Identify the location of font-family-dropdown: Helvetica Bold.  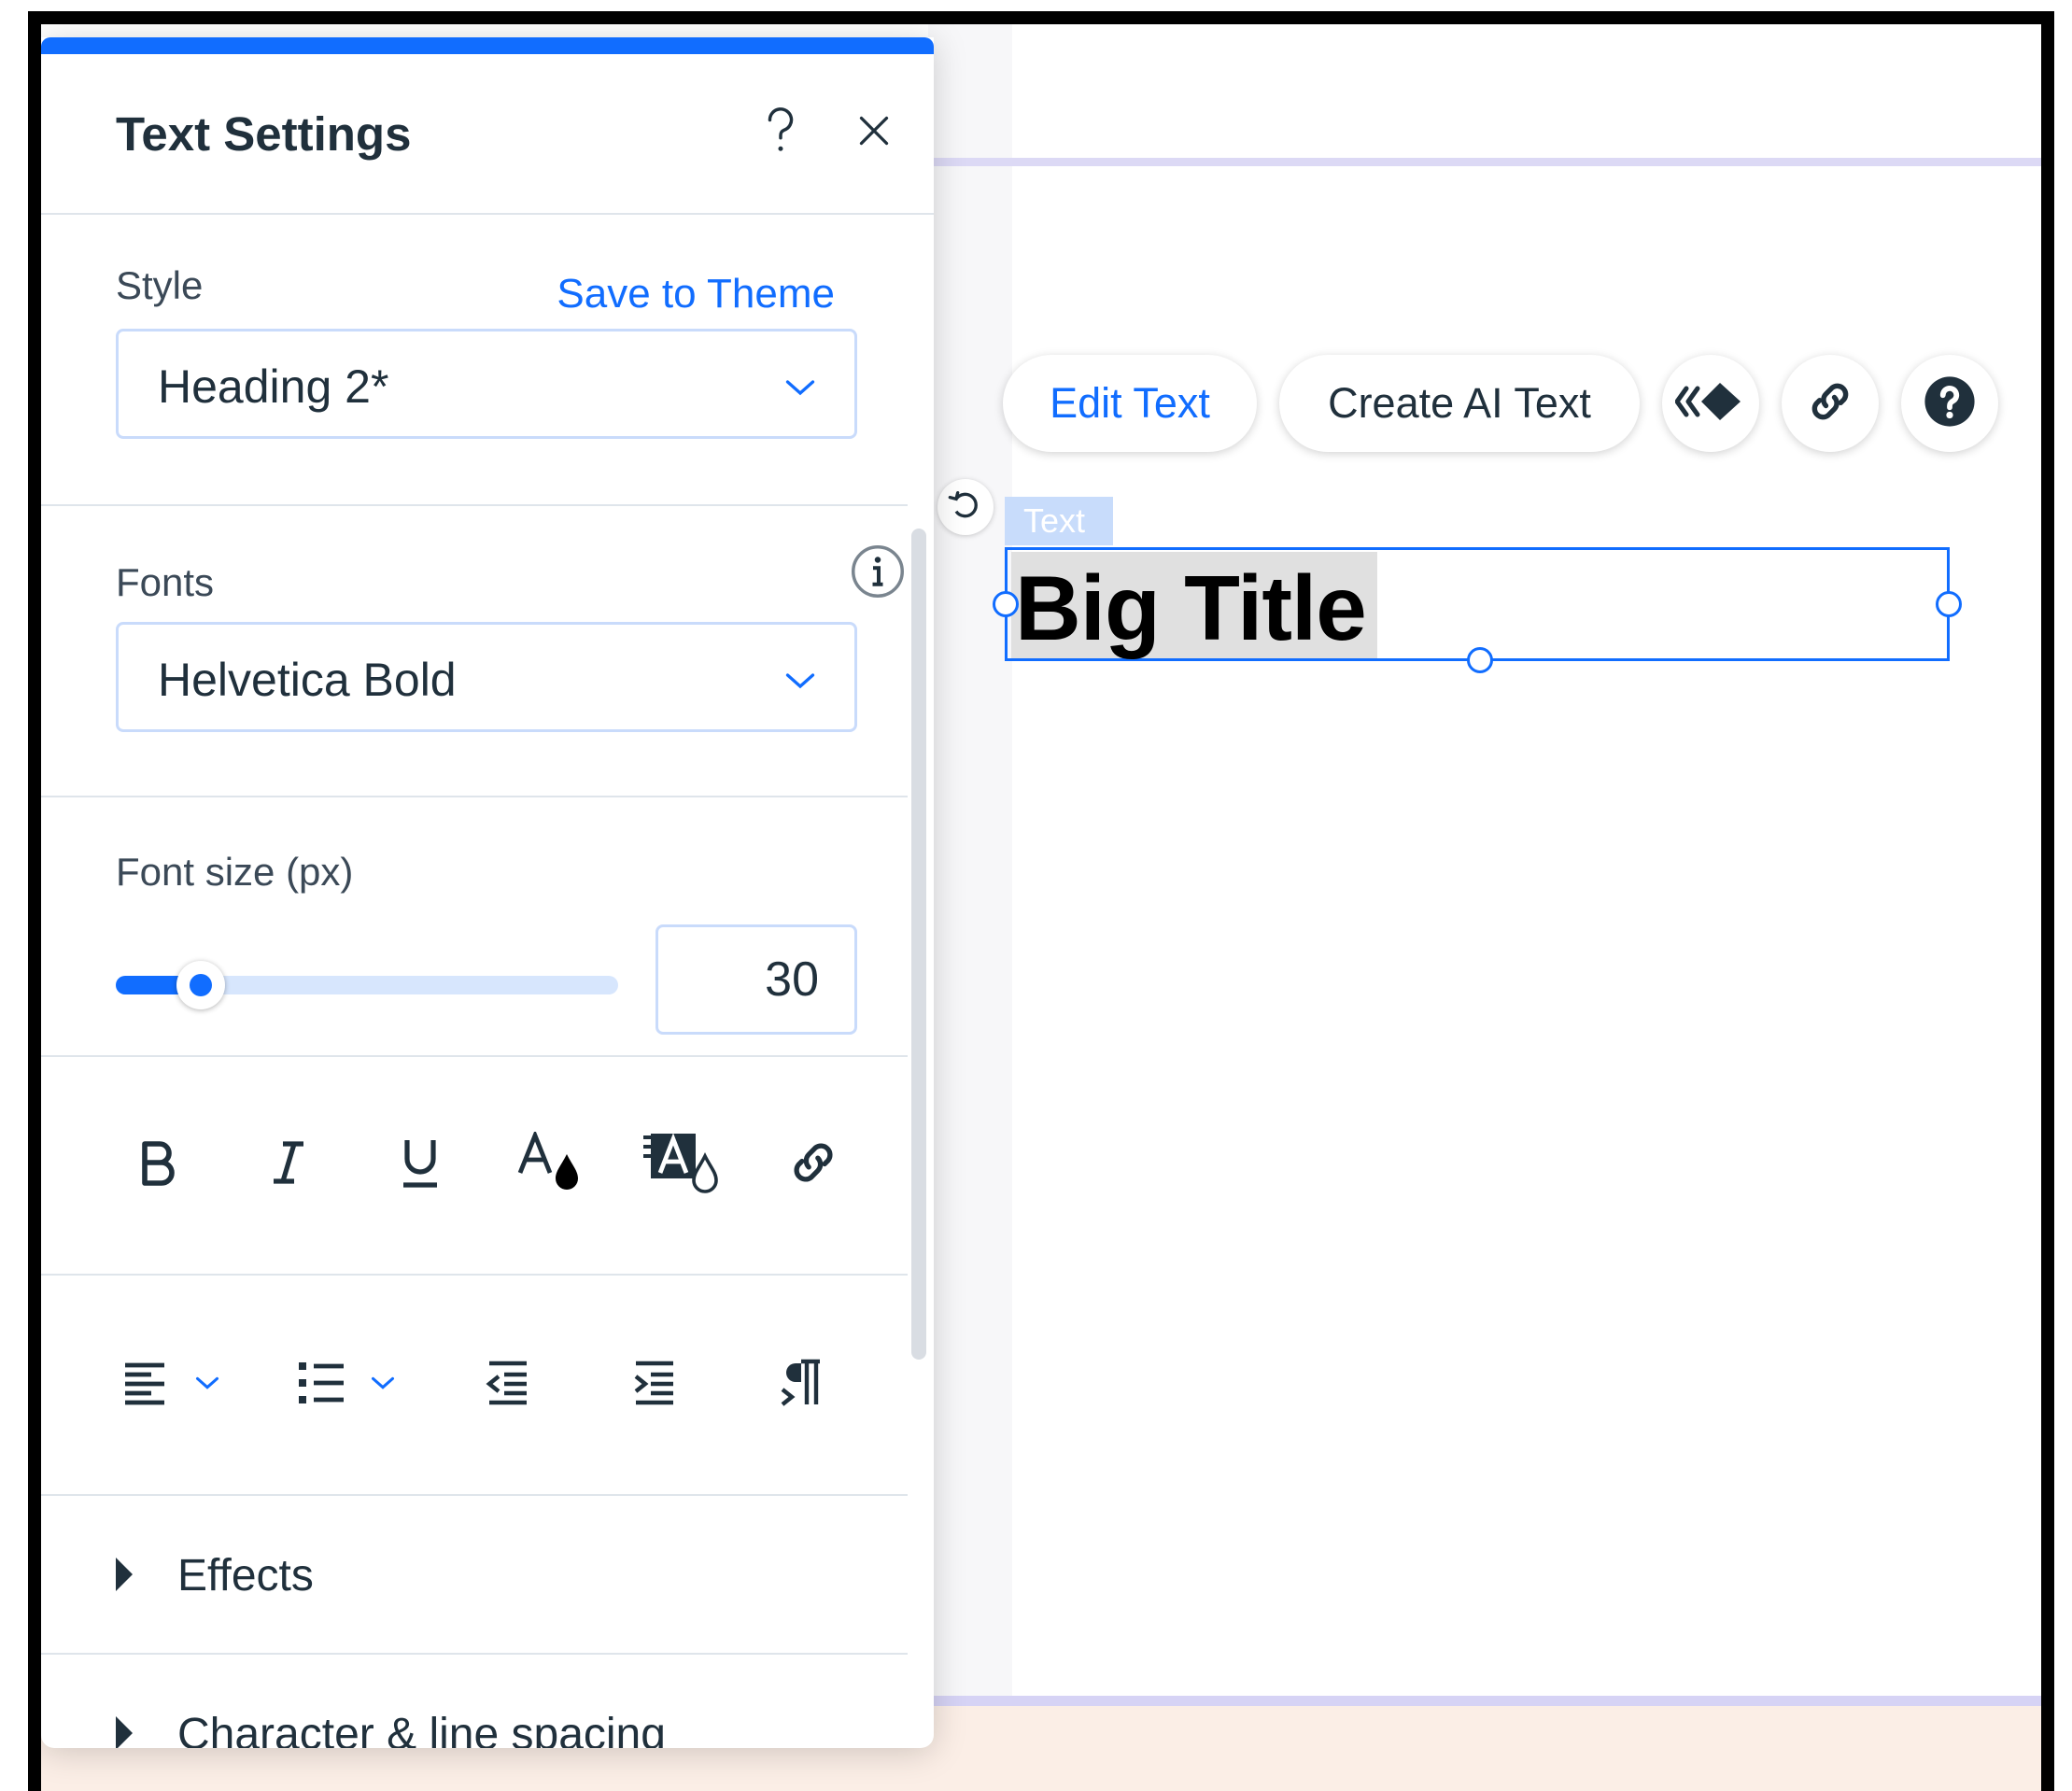
(486, 677).